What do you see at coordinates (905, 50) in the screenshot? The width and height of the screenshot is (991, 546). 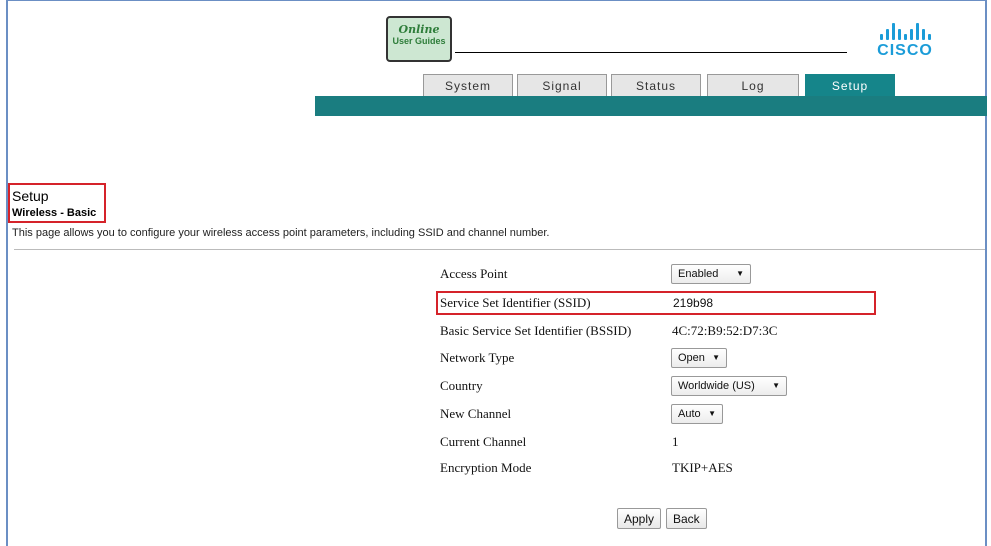 I see `cisco-wordmark: CISCO` at bounding box center [905, 50].